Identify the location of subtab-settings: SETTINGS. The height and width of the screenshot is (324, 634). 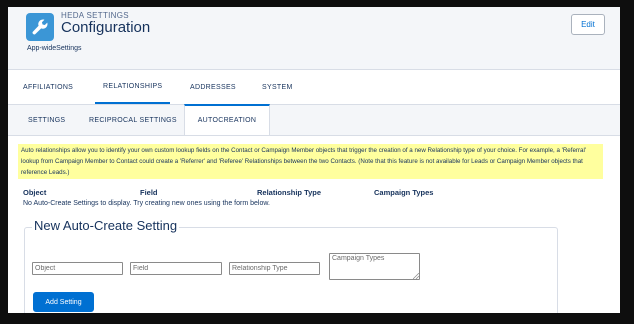
(46, 120).